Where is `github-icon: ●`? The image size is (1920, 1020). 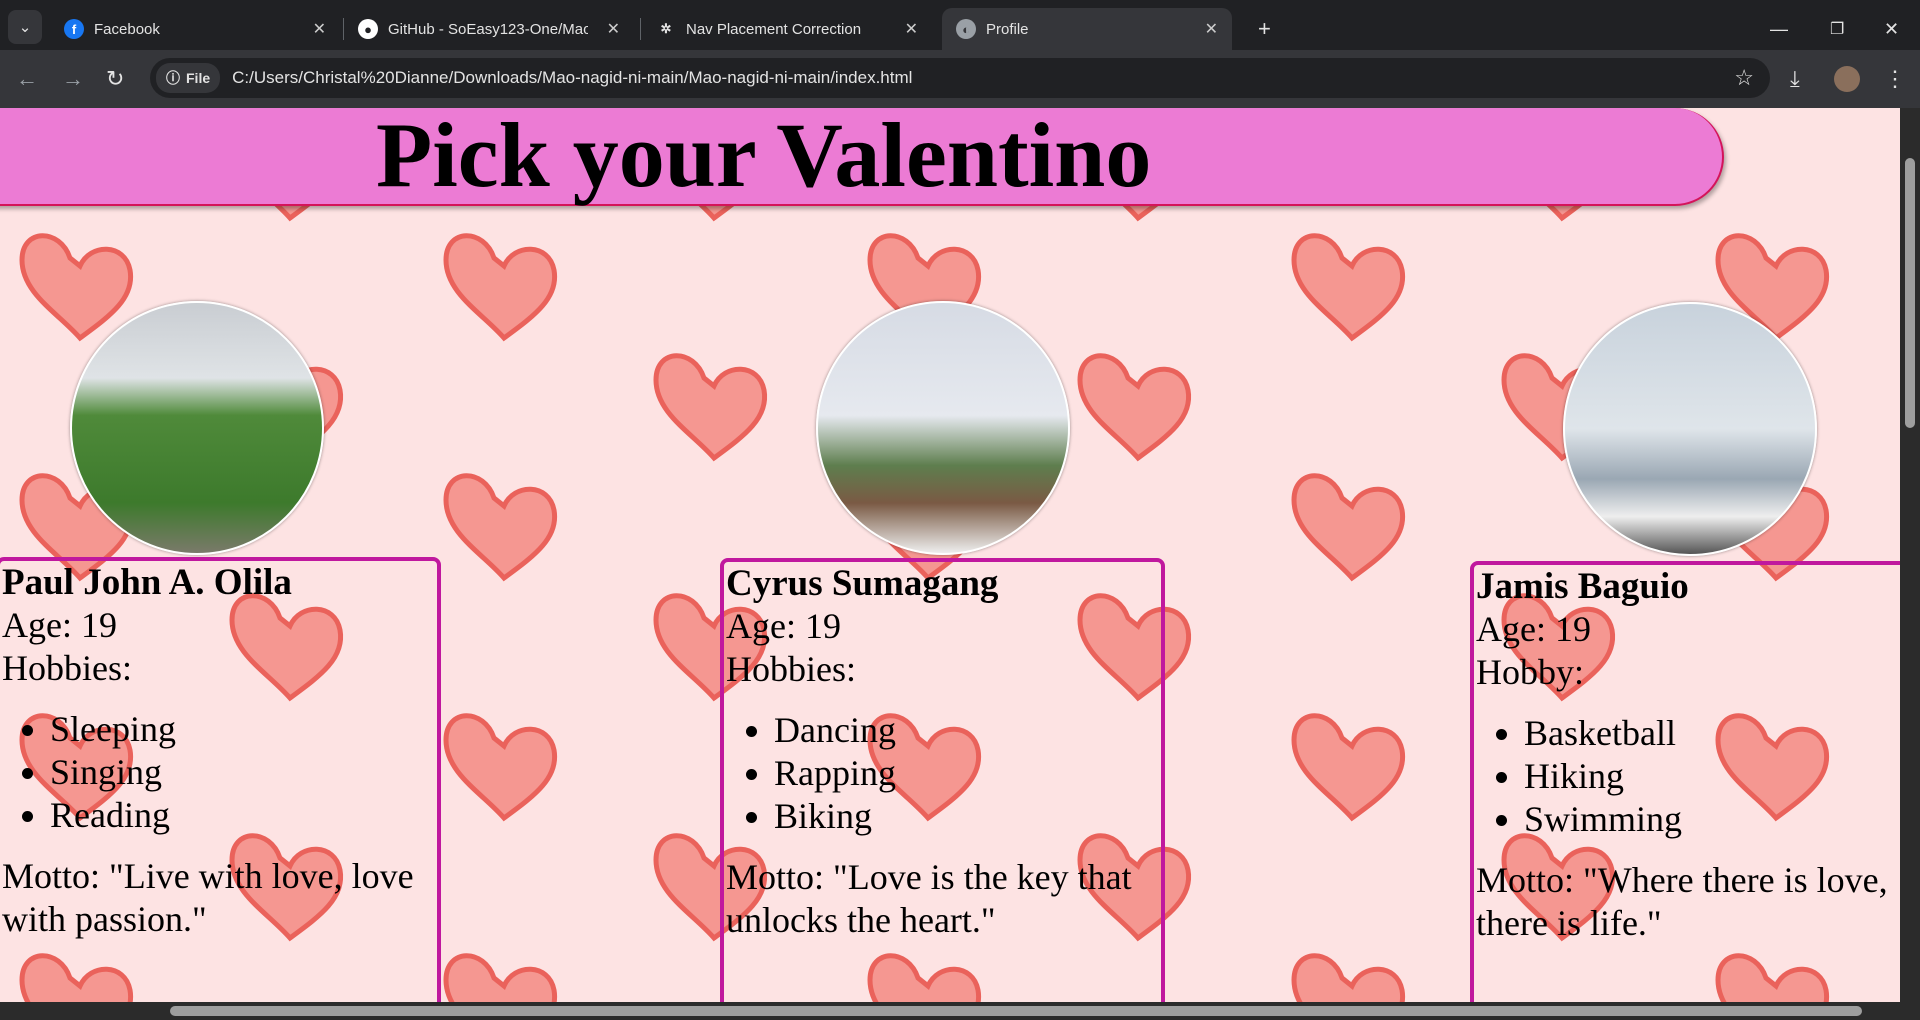
github-icon: ● is located at coordinates (368, 29).